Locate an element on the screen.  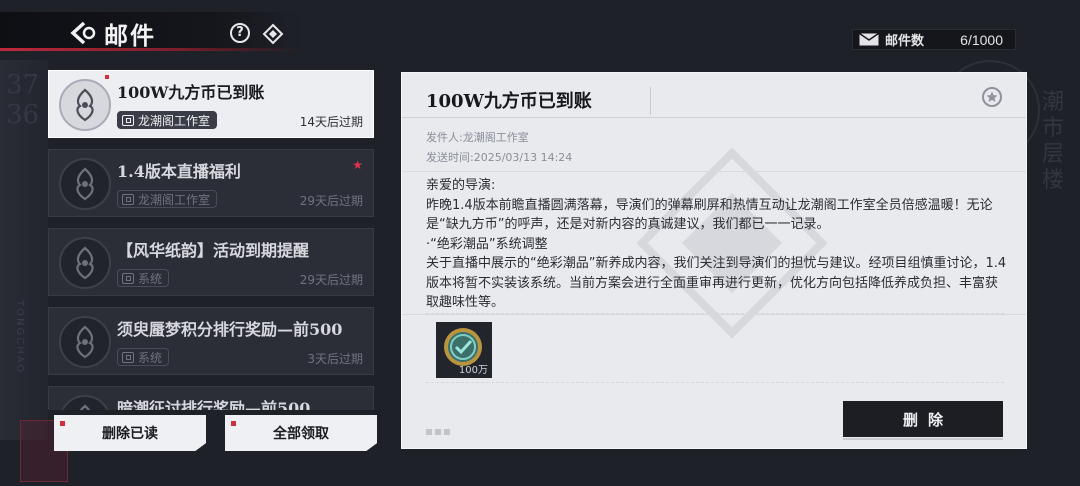
home-diamond-button is located at coordinates (273, 34).